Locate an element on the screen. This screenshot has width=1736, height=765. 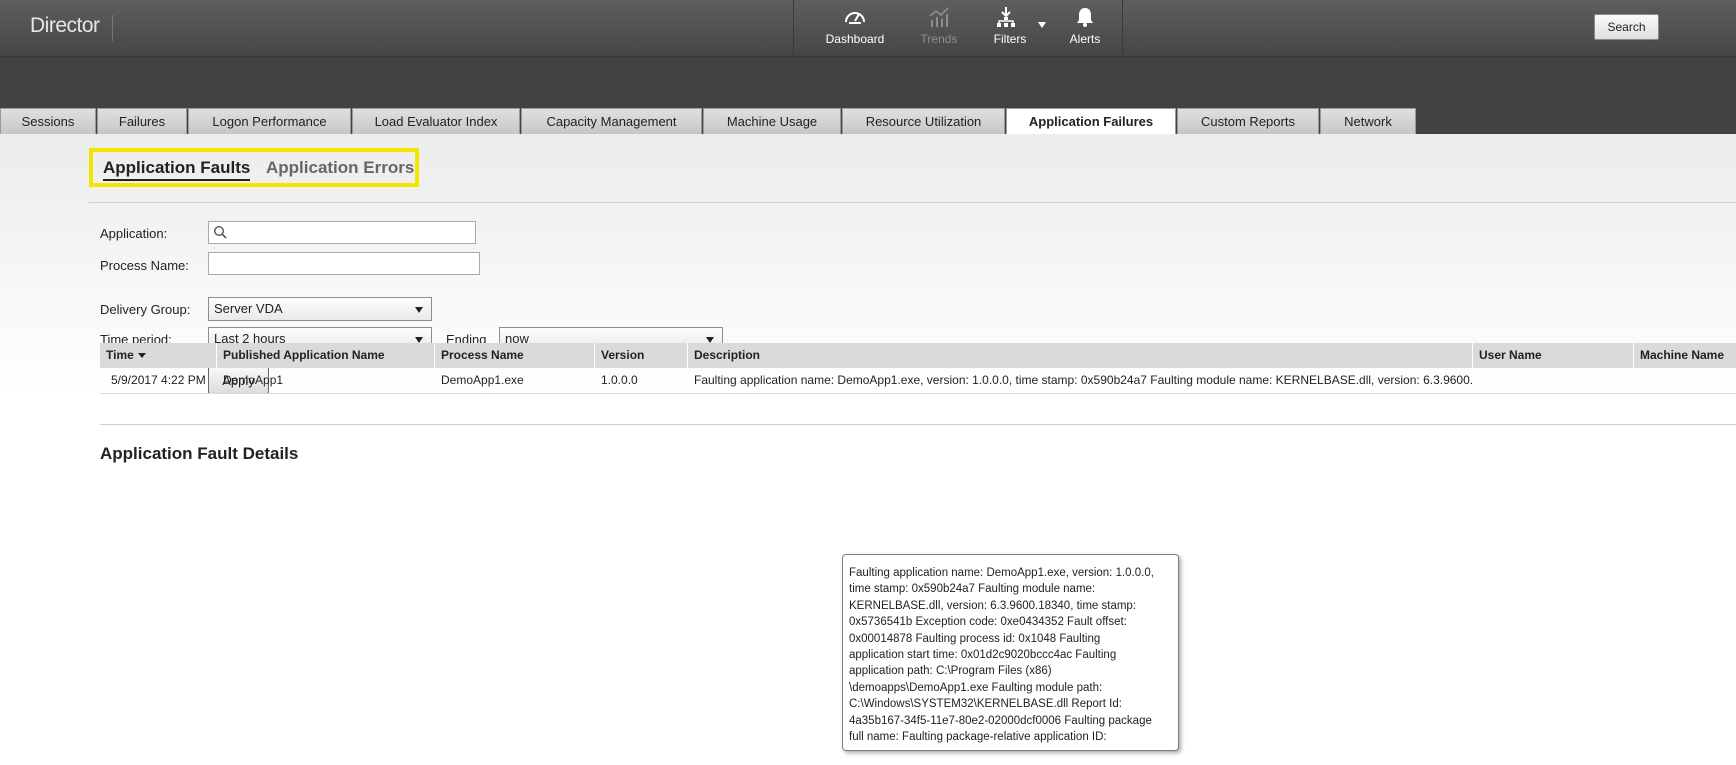
column-header-description: Description is located at coordinates (1080, 355).